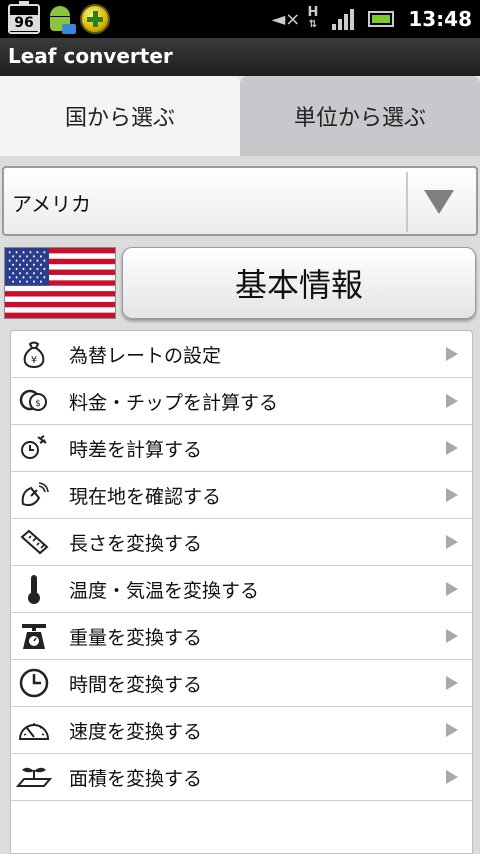  What do you see at coordinates (90, 56) in the screenshot?
I see `app-title: Leaf converter` at bounding box center [90, 56].